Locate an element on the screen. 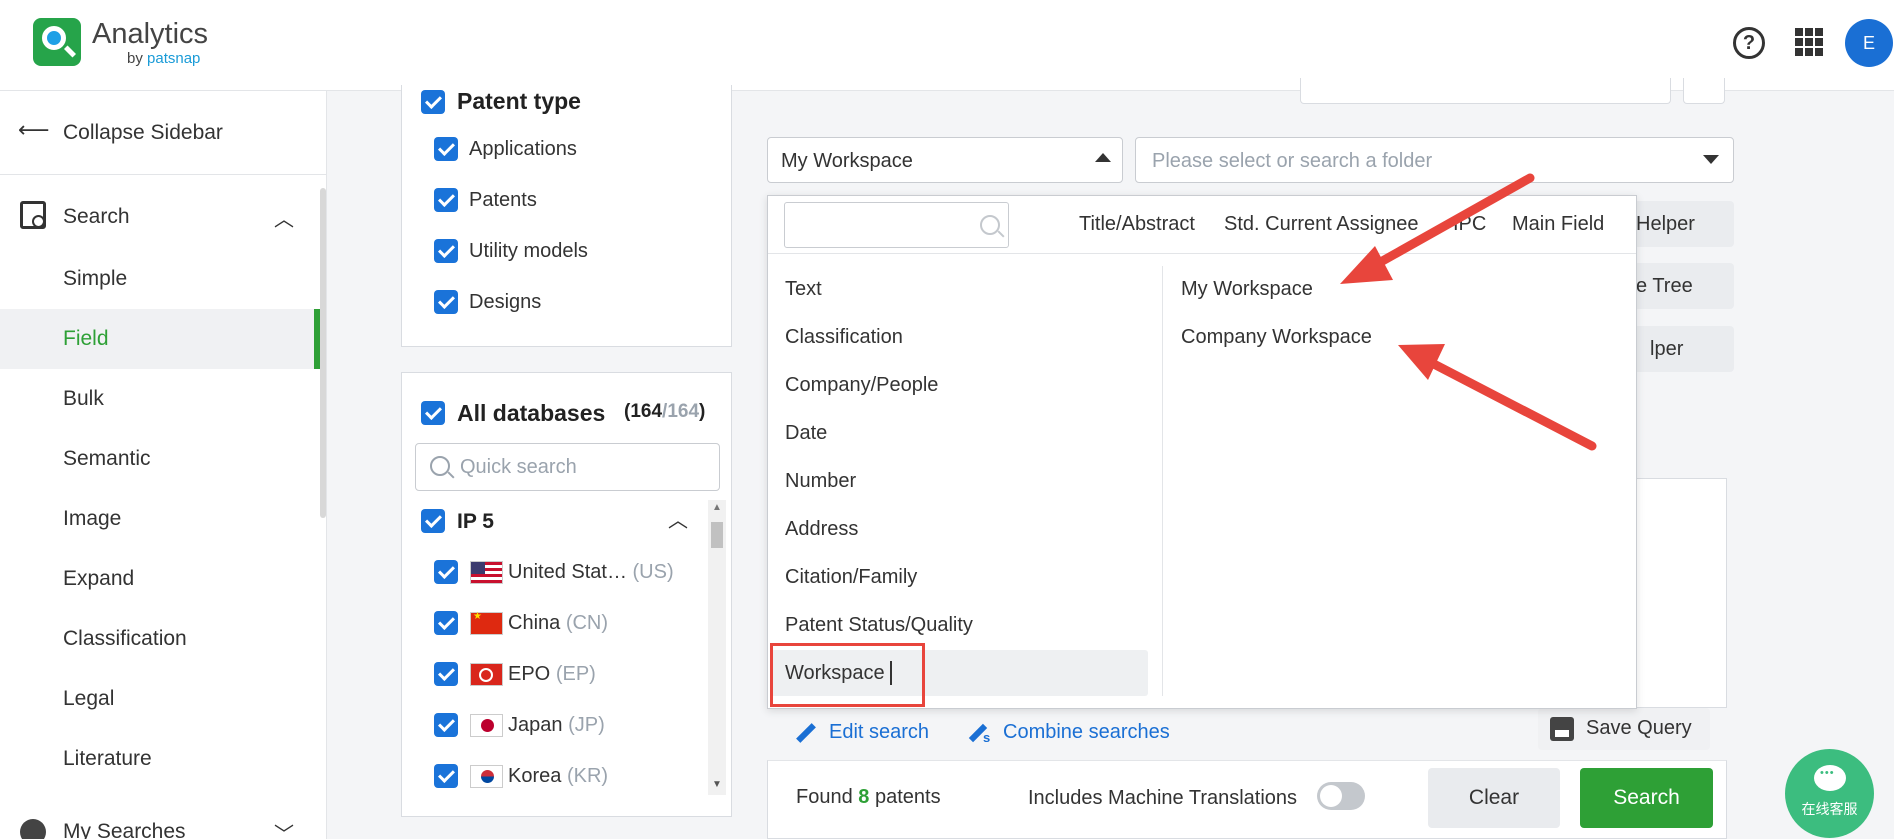 This screenshot has width=1894, height=839. annotation-arrow-1-shaft is located at coordinates (1450, 223).